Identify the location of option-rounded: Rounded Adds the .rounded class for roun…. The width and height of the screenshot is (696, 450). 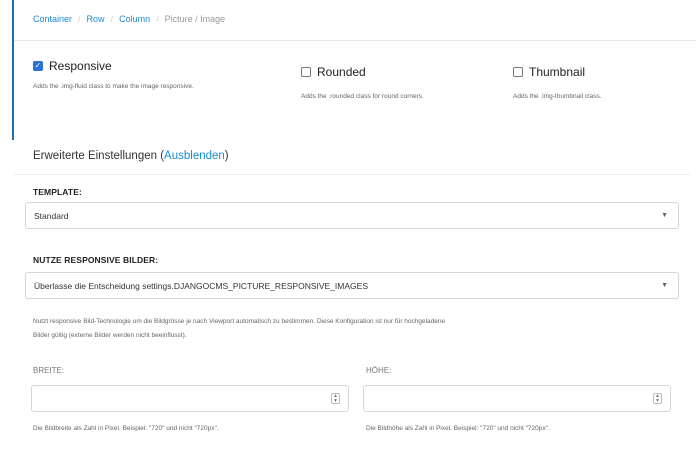
(362, 82).